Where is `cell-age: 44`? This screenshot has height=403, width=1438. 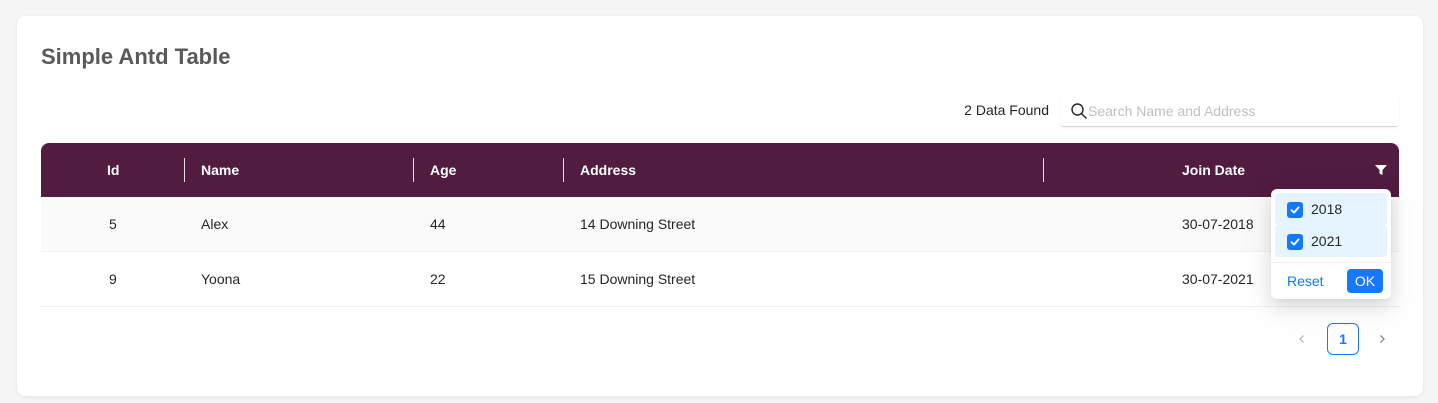 cell-age: 44 is located at coordinates (438, 224).